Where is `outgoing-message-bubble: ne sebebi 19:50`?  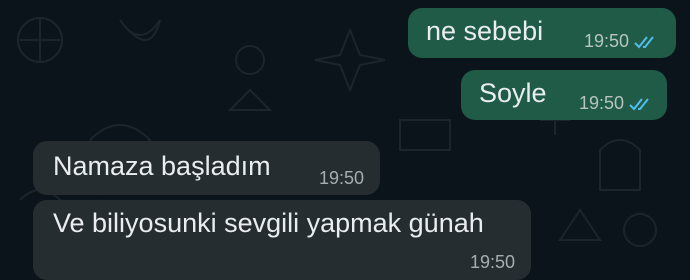
outgoing-message-bubble: ne sebebi 19:50 is located at coordinates (542, 33).